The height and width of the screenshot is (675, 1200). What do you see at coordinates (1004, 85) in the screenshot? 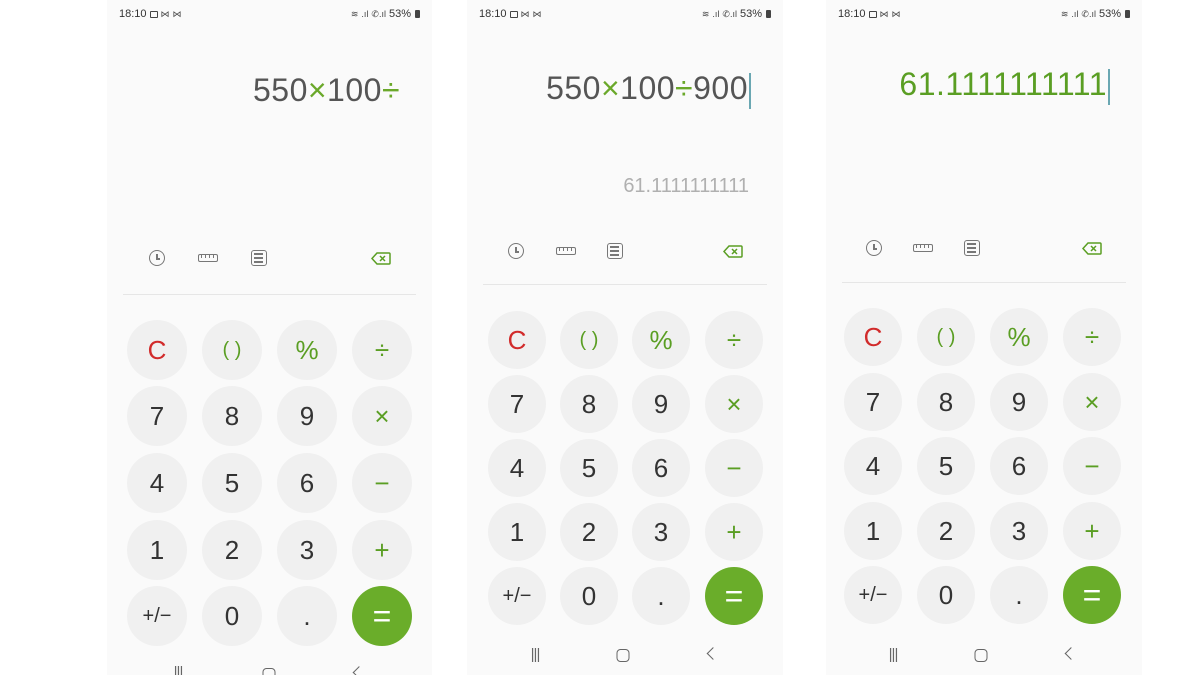
I see `result-display: 61.1111111111` at bounding box center [1004, 85].